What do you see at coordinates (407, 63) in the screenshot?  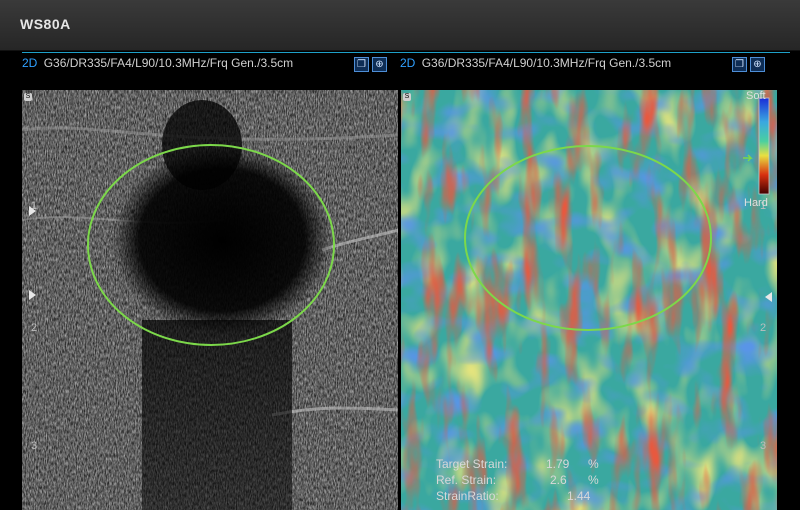 I see `right-mode-label: 2D` at bounding box center [407, 63].